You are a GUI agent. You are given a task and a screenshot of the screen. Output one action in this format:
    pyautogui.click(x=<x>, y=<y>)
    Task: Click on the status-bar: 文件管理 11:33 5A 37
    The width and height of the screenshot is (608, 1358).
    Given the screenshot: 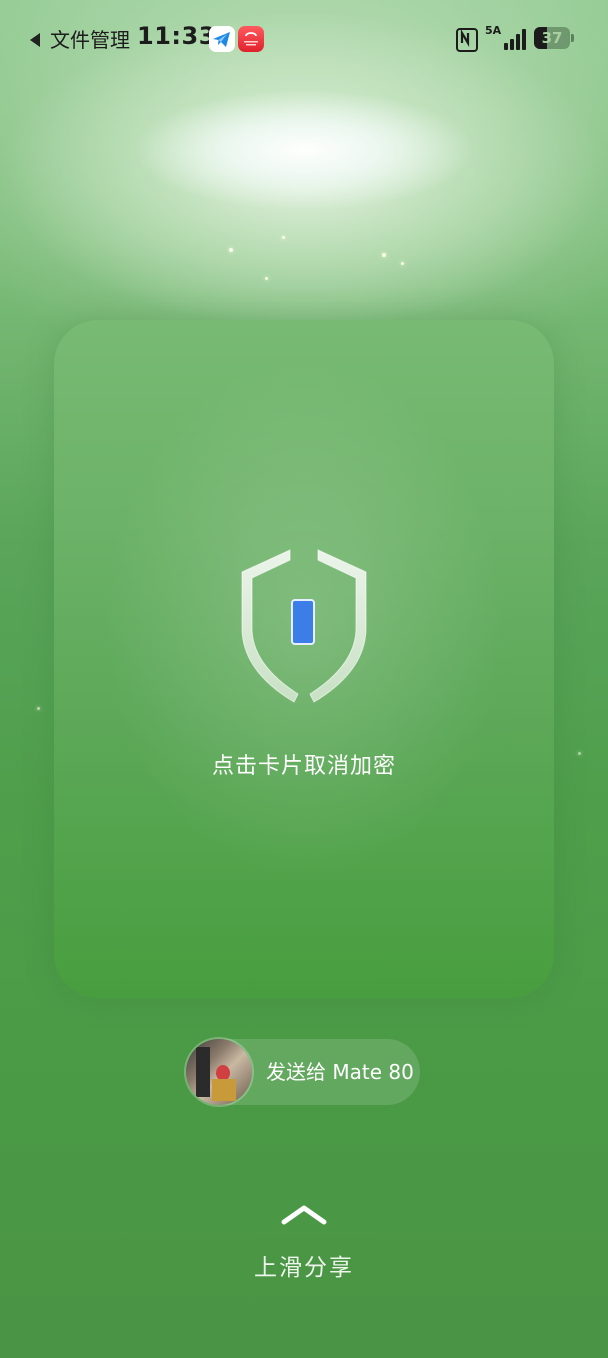 What is the action you would take?
    pyautogui.click(x=304, y=40)
    